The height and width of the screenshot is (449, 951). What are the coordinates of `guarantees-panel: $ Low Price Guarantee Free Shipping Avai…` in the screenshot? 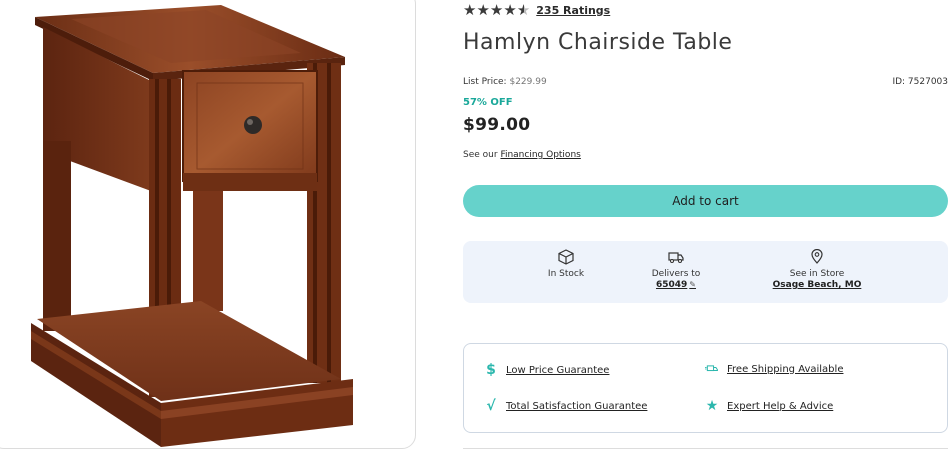 It's located at (705, 388).